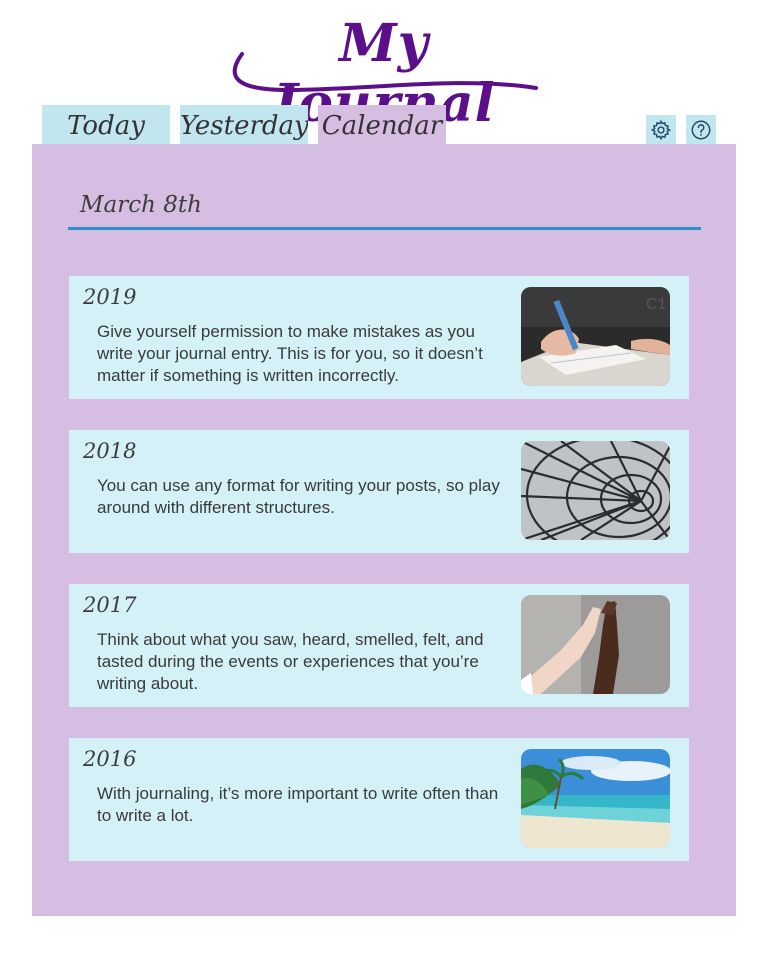 The width and height of the screenshot is (768, 965). Describe the element at coordinates (110, 605) in the screenshot. I see `entry-year: 2017` at that location.